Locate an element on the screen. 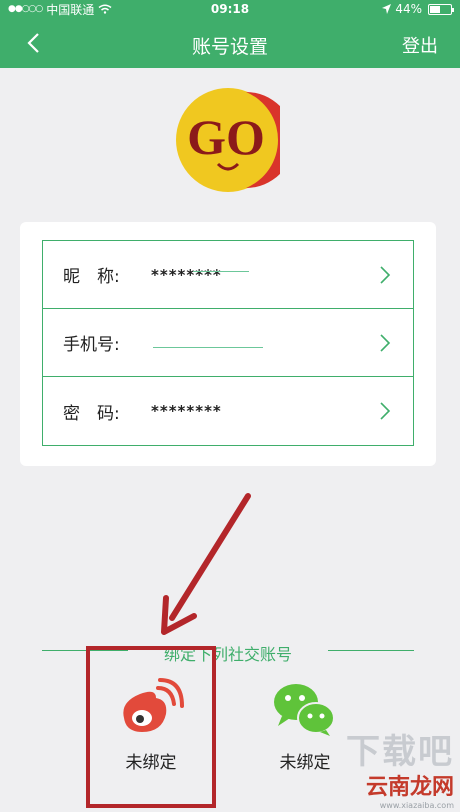  status-left: ●●○○○ 中国联通 is located at coordinates (60, 9).